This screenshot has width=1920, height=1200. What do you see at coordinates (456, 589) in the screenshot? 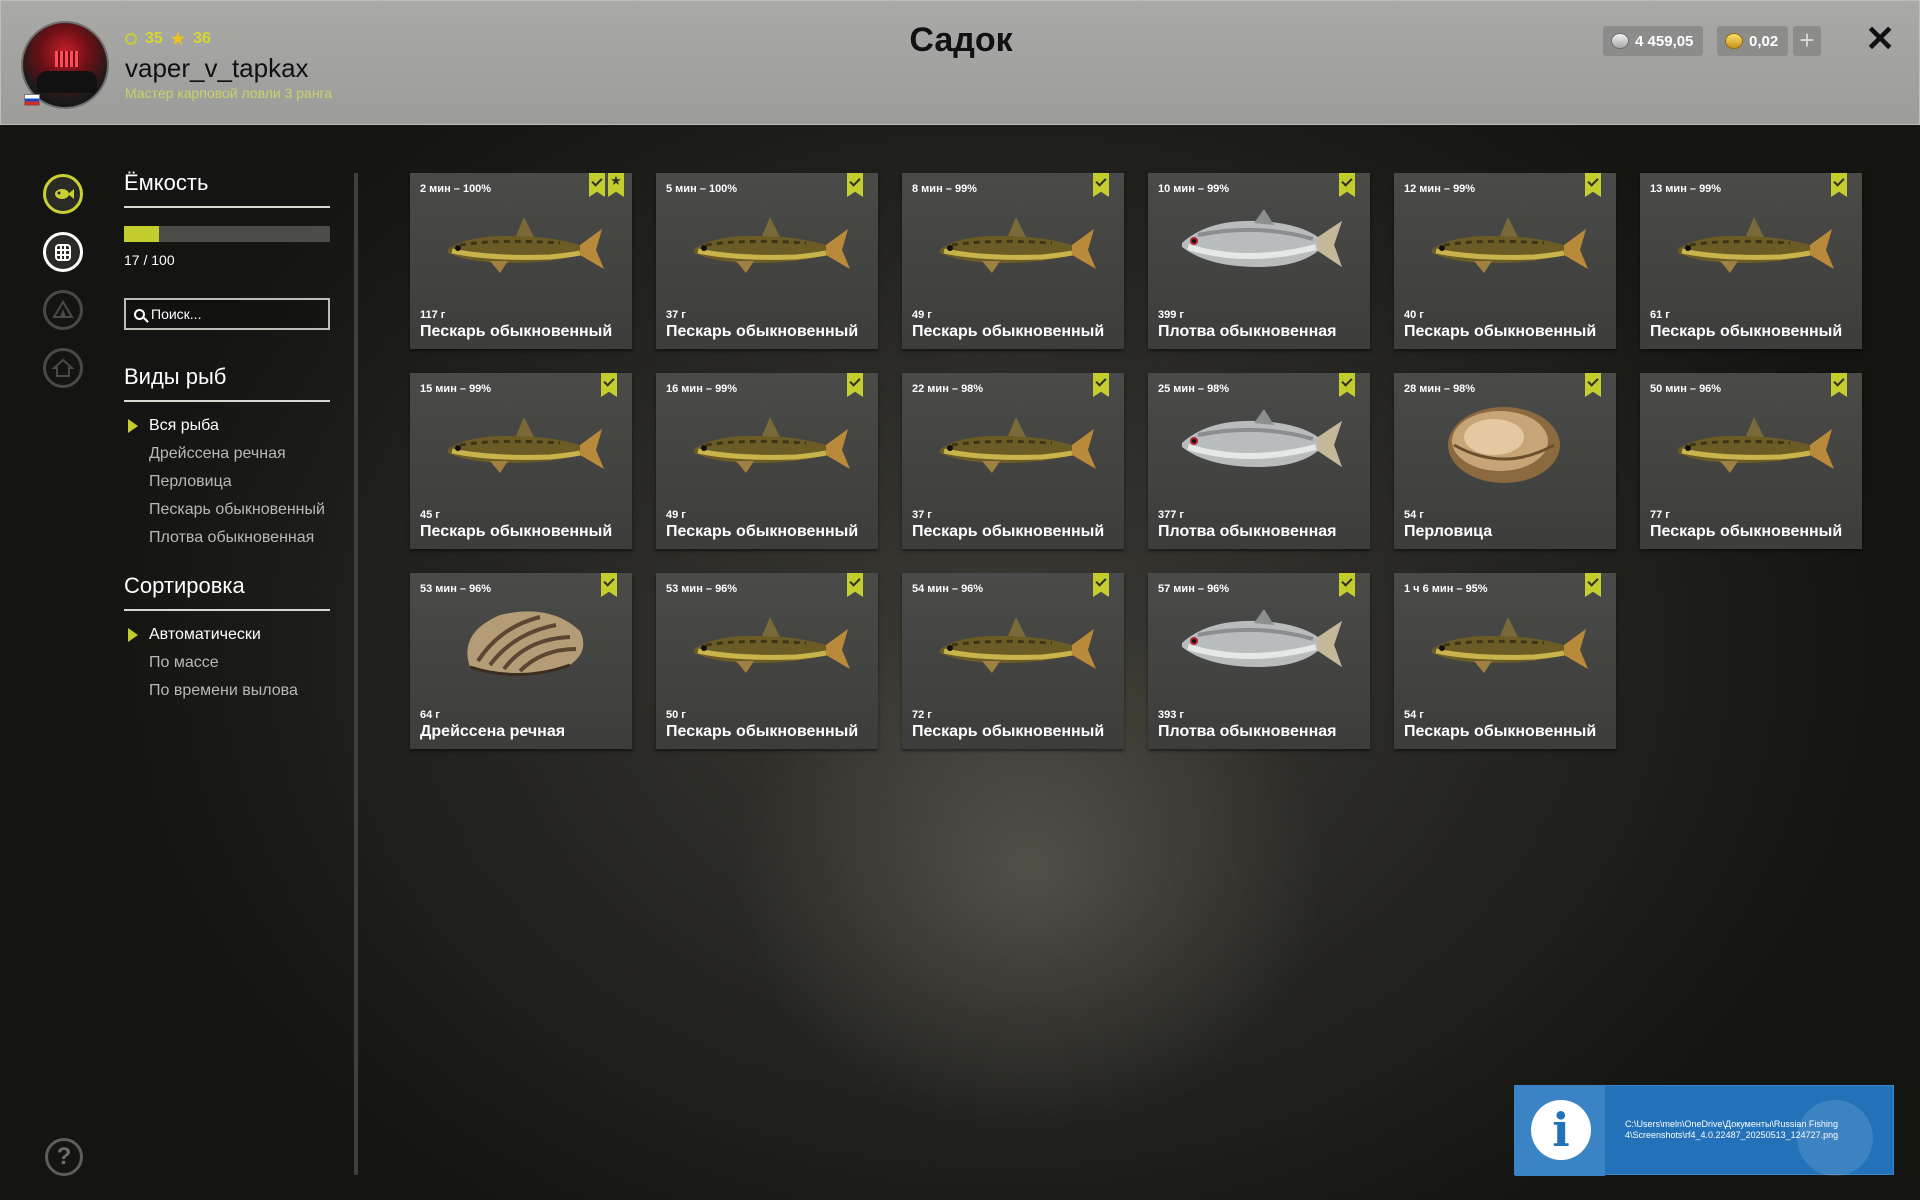
I see `catch-time: 53 мин – 96%` at bounding box center [456, 589].